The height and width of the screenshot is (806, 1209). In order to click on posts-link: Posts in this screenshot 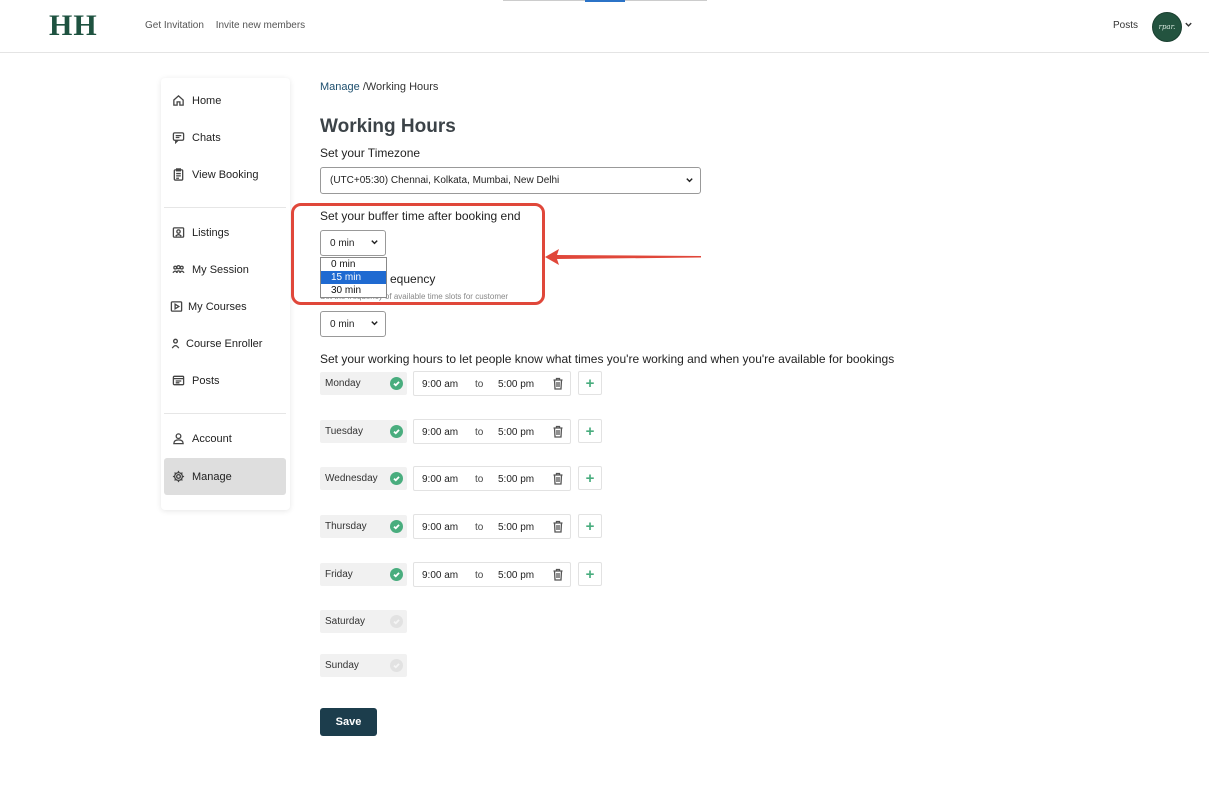, I will do `click(1125, 25)`.